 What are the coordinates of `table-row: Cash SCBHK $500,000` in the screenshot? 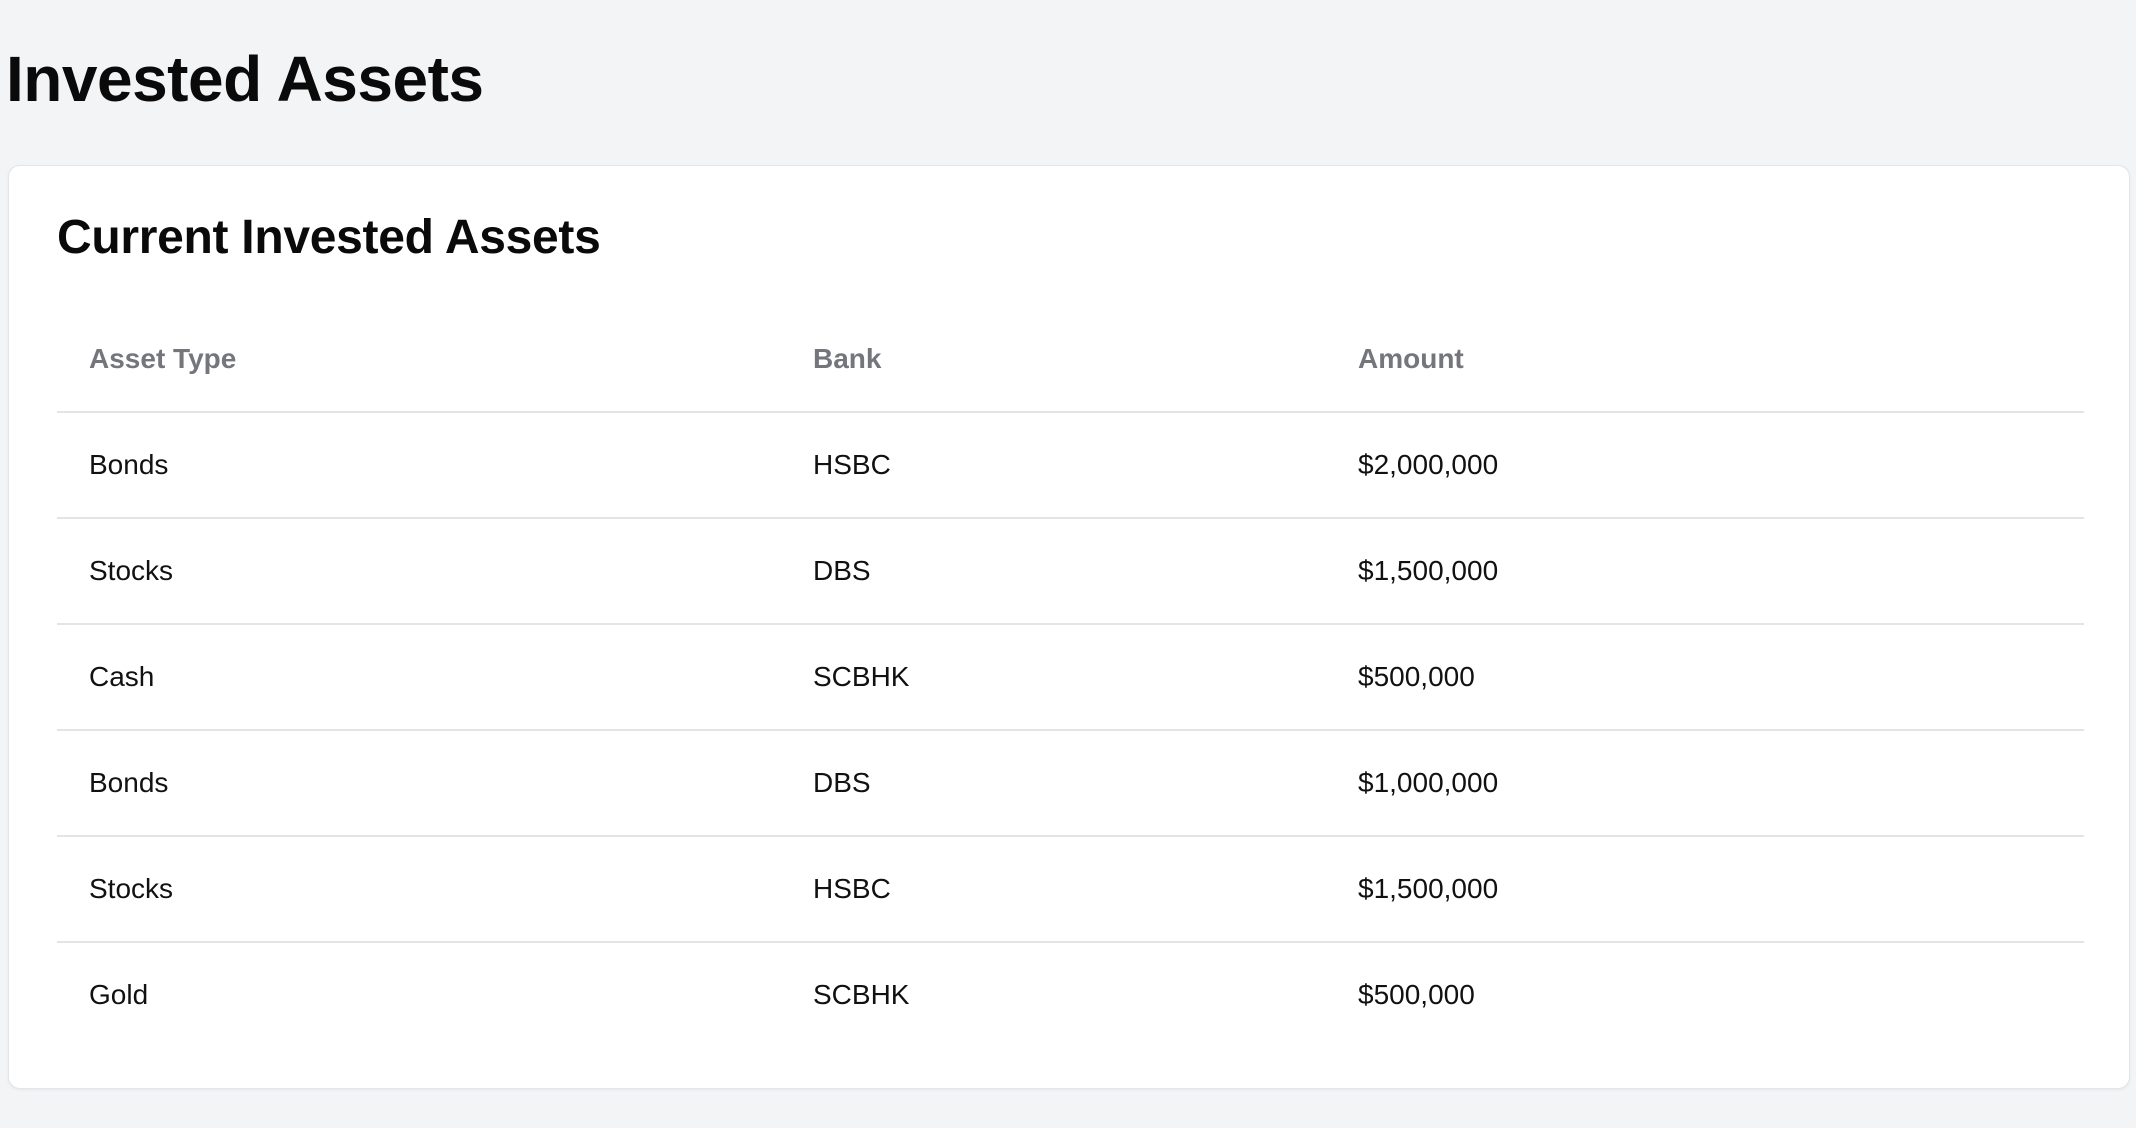 It's located at (1070, 677).